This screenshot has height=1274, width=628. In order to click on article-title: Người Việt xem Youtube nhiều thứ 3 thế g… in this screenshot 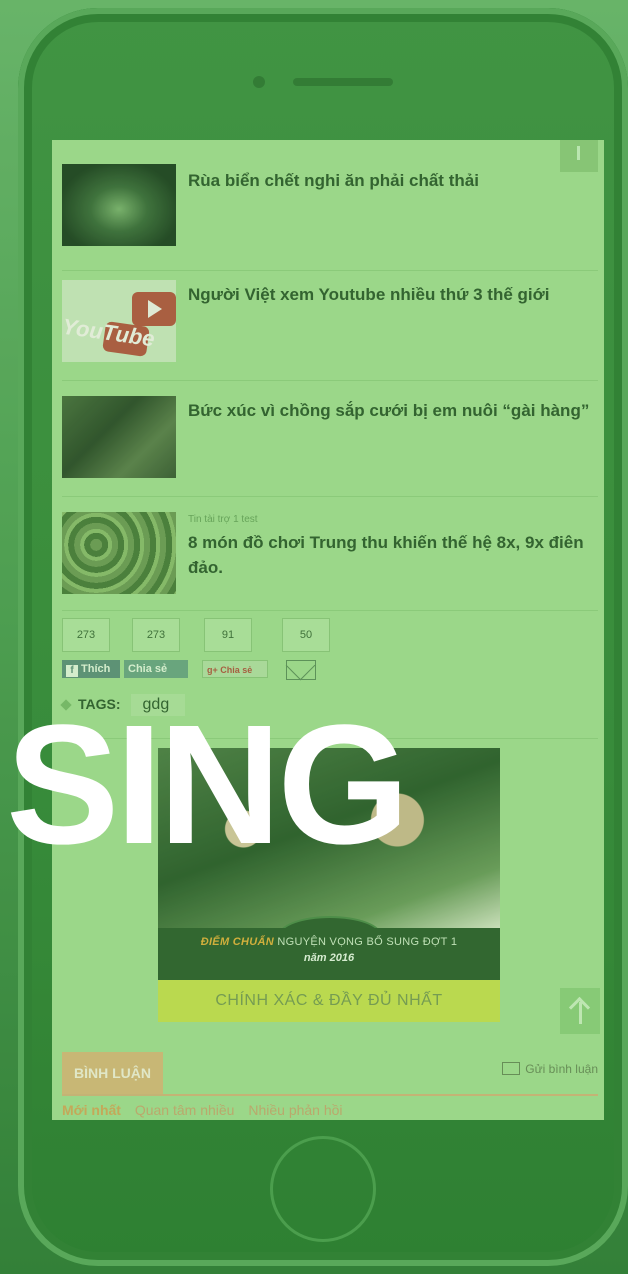, I will do `click(391, 294)`.